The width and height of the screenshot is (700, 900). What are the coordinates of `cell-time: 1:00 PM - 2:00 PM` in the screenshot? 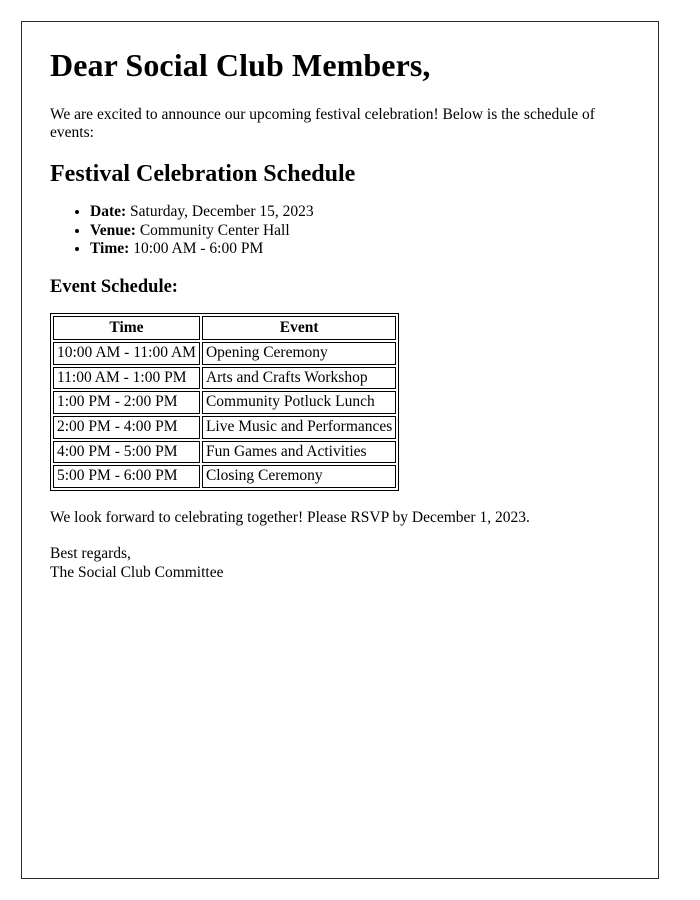 It's located at (126, 402).